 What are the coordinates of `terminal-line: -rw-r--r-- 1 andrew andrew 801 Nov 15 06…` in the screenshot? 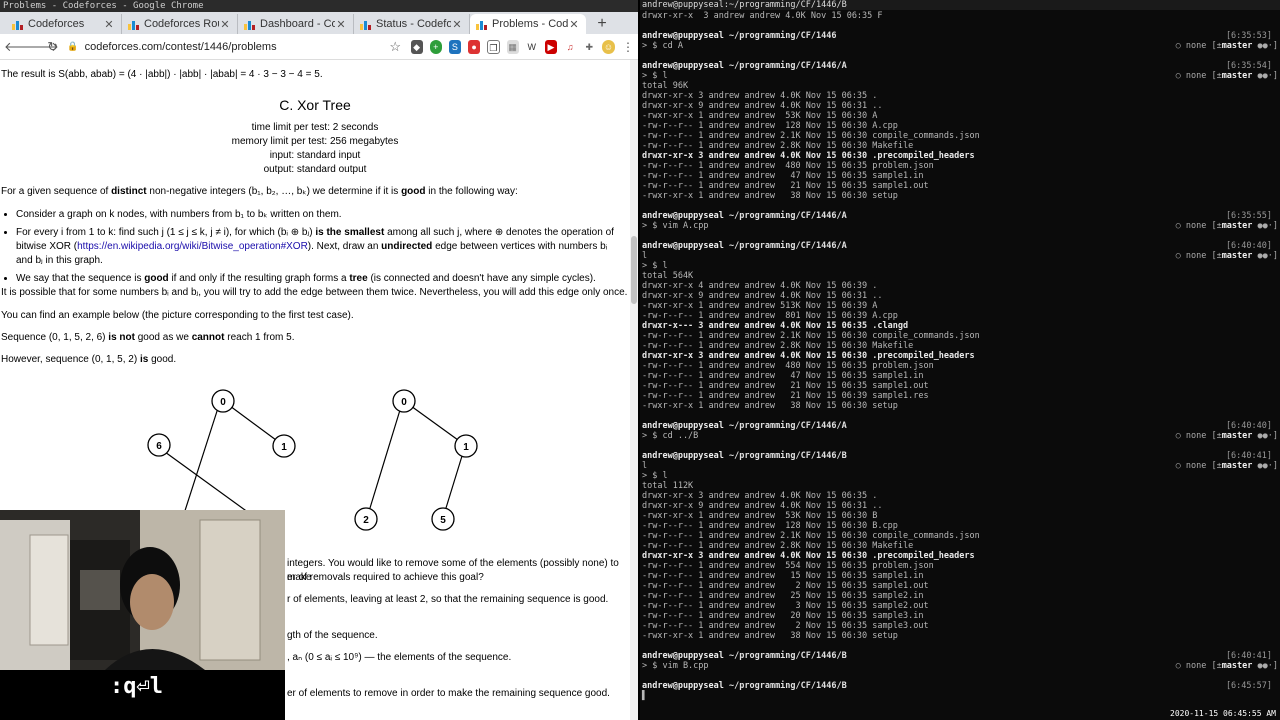 It's located at (770, 316).